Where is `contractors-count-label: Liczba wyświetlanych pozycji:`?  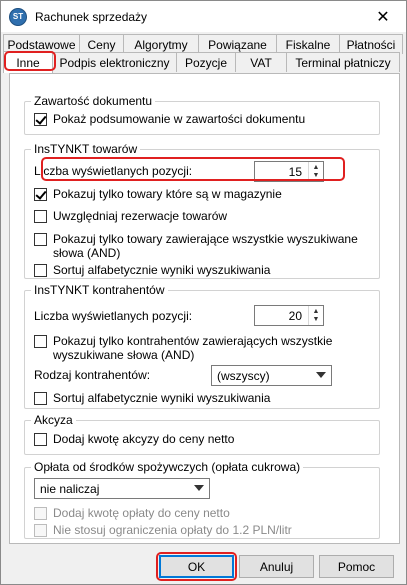 contractors-count-label: Liczba wyświetlanych pozycji: is located at coordinates (113, 316).